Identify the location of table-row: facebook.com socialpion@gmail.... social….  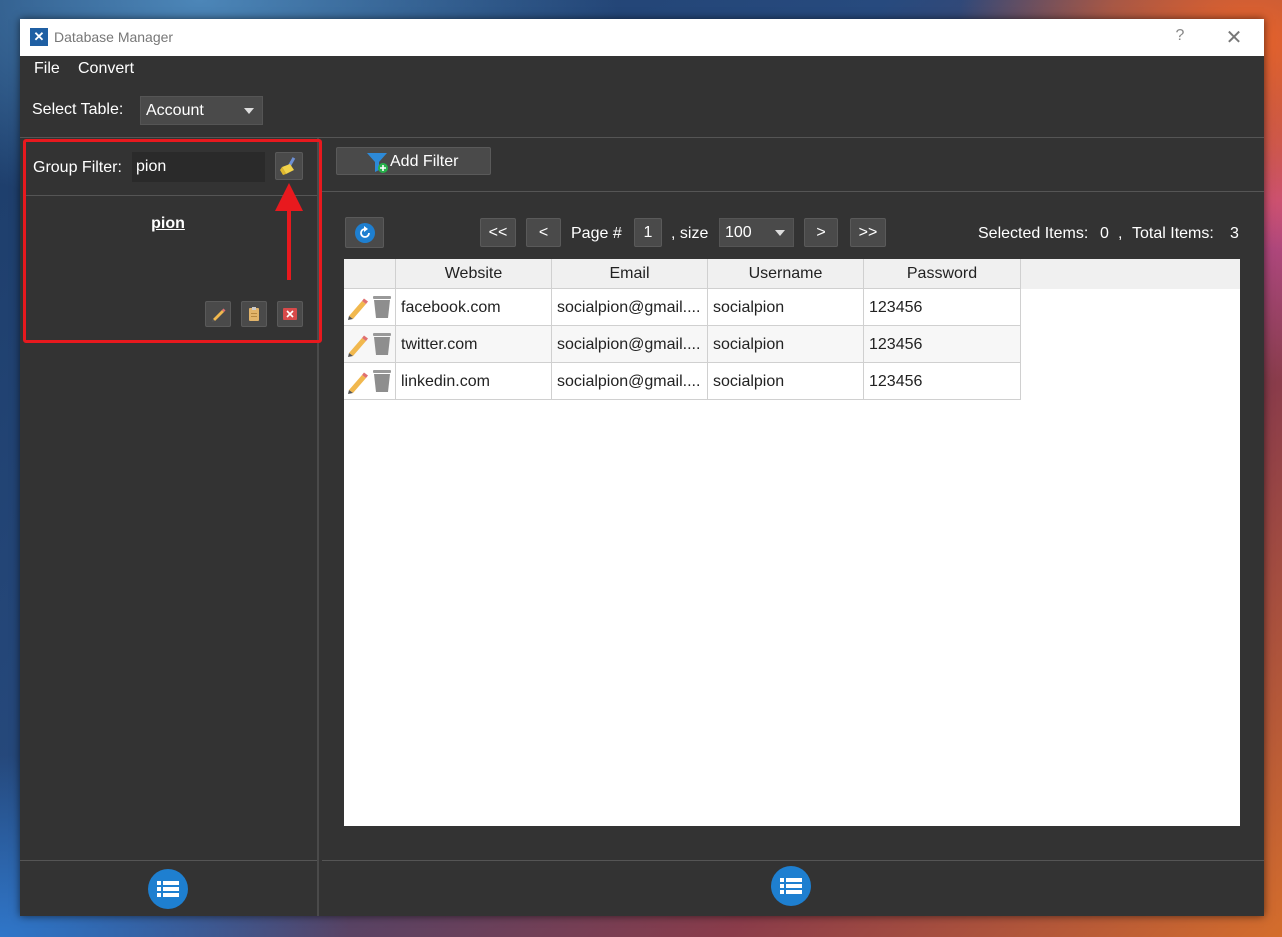
(682, 307).